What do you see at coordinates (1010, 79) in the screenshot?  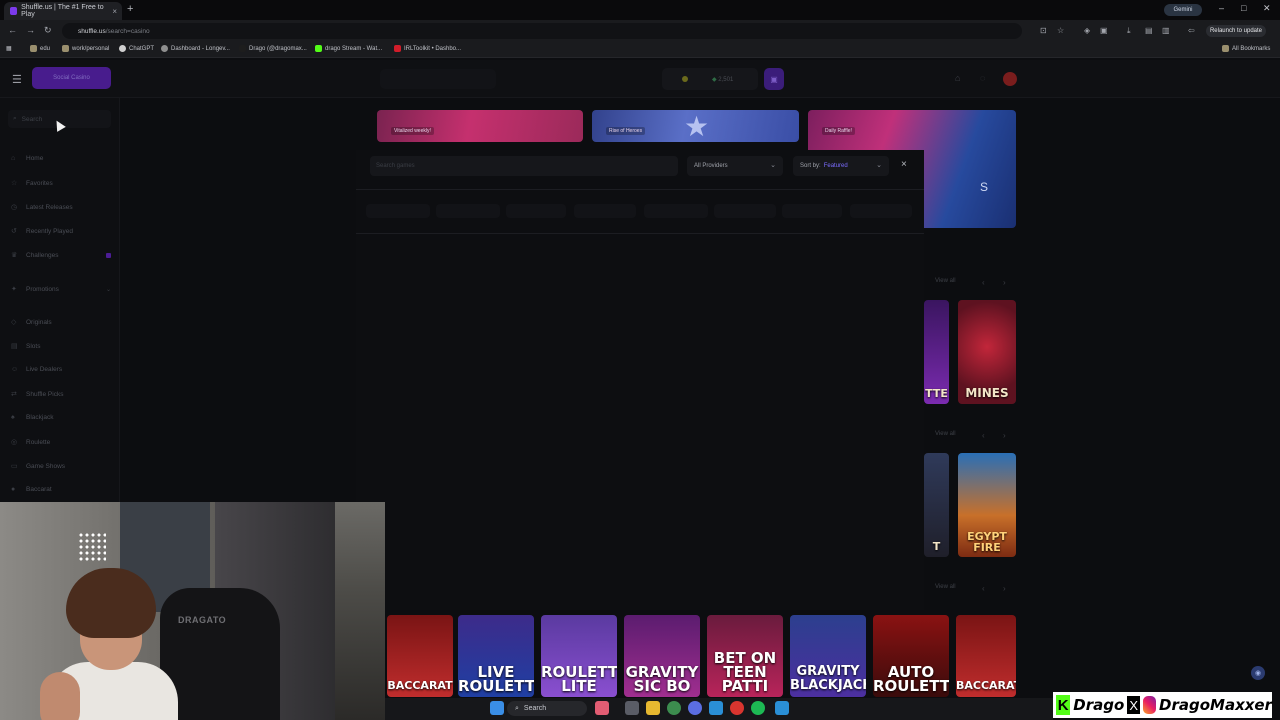 I see `avatar` at bounding box center [1010, 79].